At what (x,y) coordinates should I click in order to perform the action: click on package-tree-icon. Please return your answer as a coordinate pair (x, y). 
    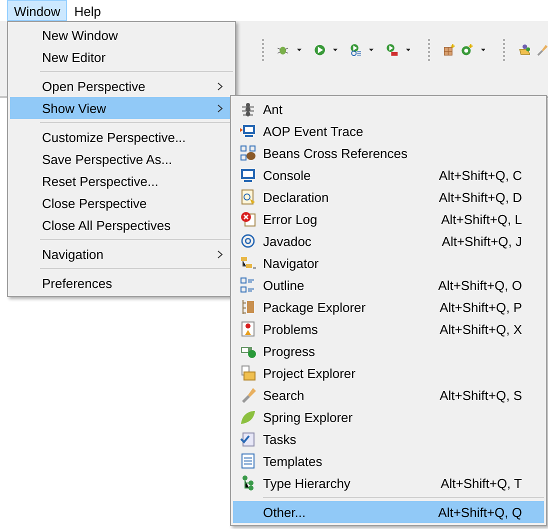
    Looking at the image, I should click on (248, 307).